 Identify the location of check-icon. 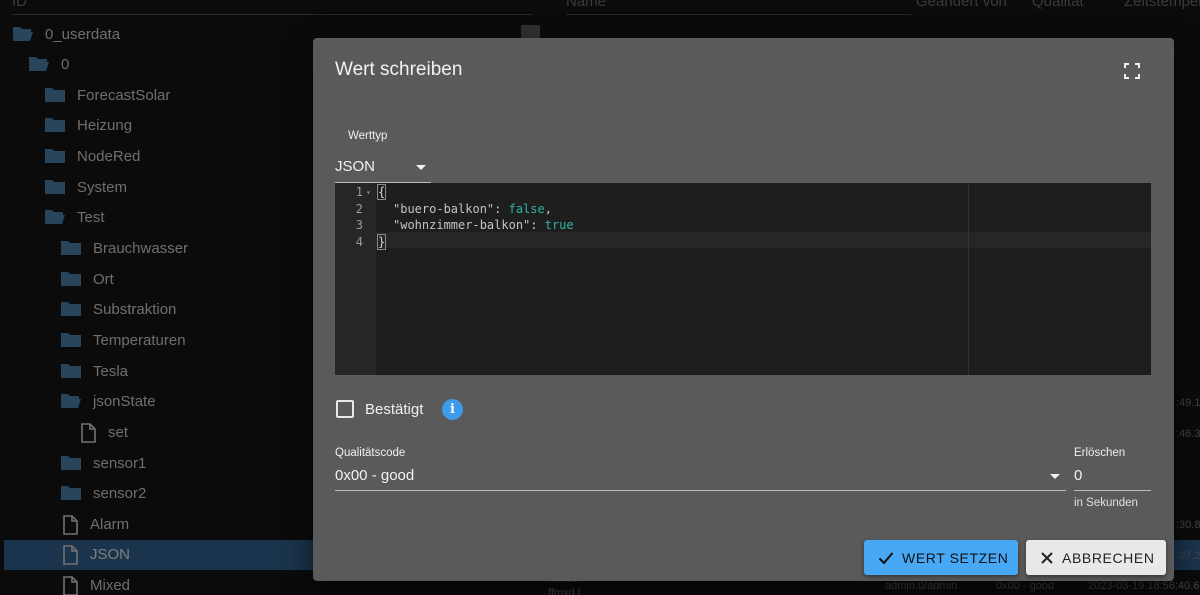
(886, 557).